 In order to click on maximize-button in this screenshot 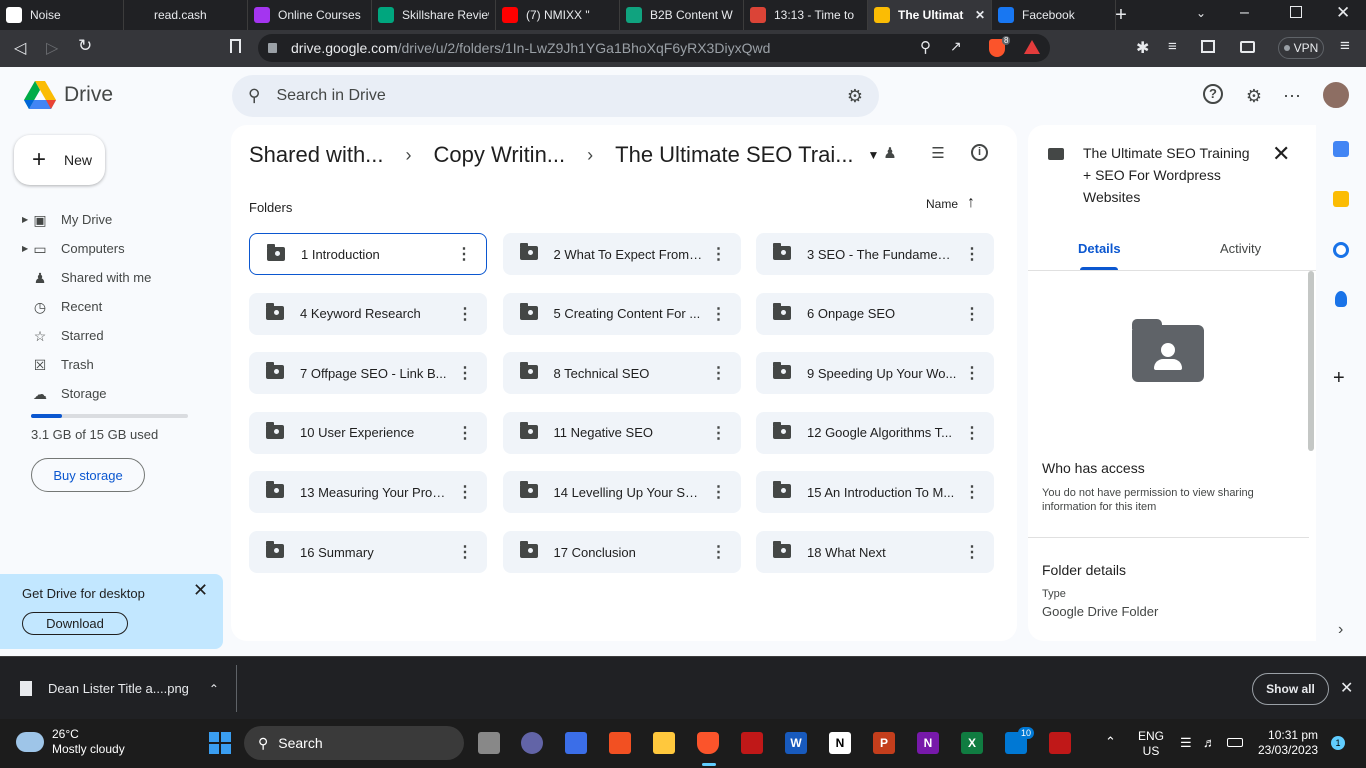, I will do `click(1296, 12)`.